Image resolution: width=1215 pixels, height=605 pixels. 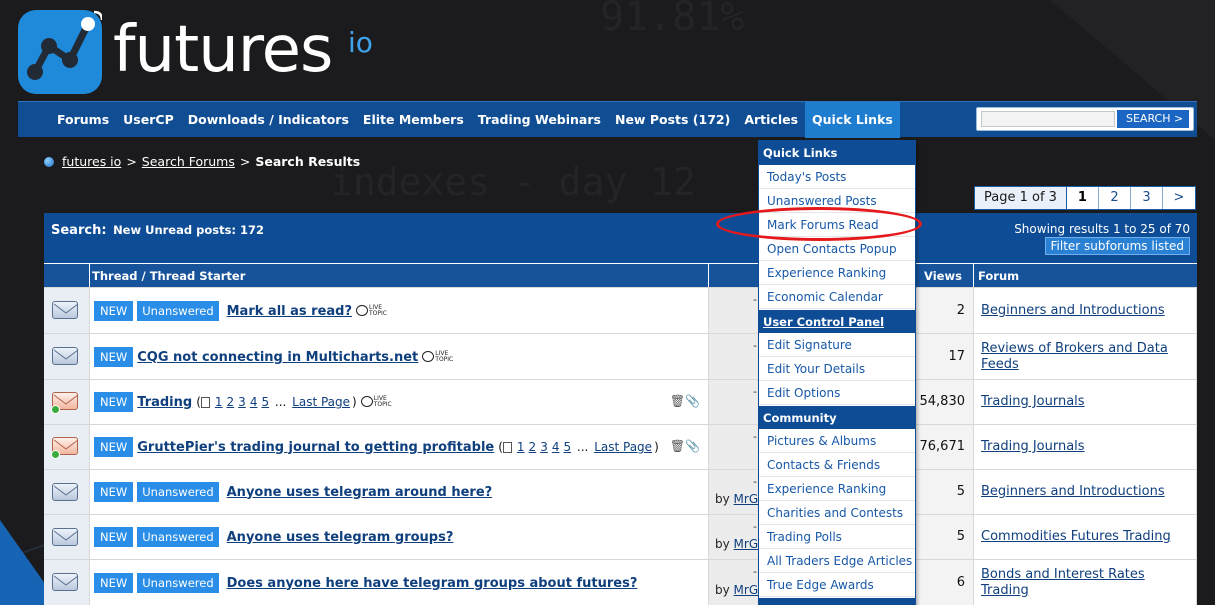 I want to click on menu-item-pictures-albums: Pictures & Albums, so click(x=837, y=441).